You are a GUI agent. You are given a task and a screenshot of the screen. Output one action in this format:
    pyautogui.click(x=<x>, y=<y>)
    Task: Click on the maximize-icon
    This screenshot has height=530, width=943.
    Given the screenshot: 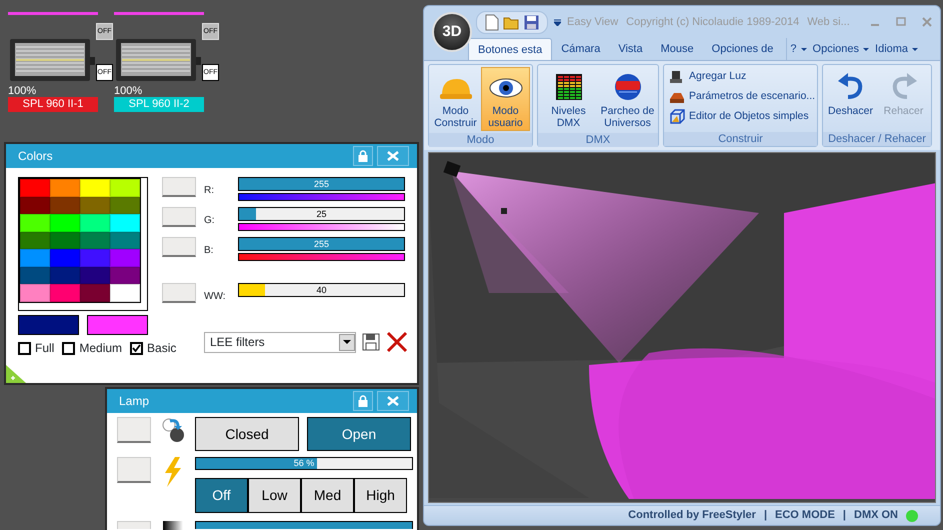 What is the action you would take?
    pyautogui.click(x=901, y=22)
    